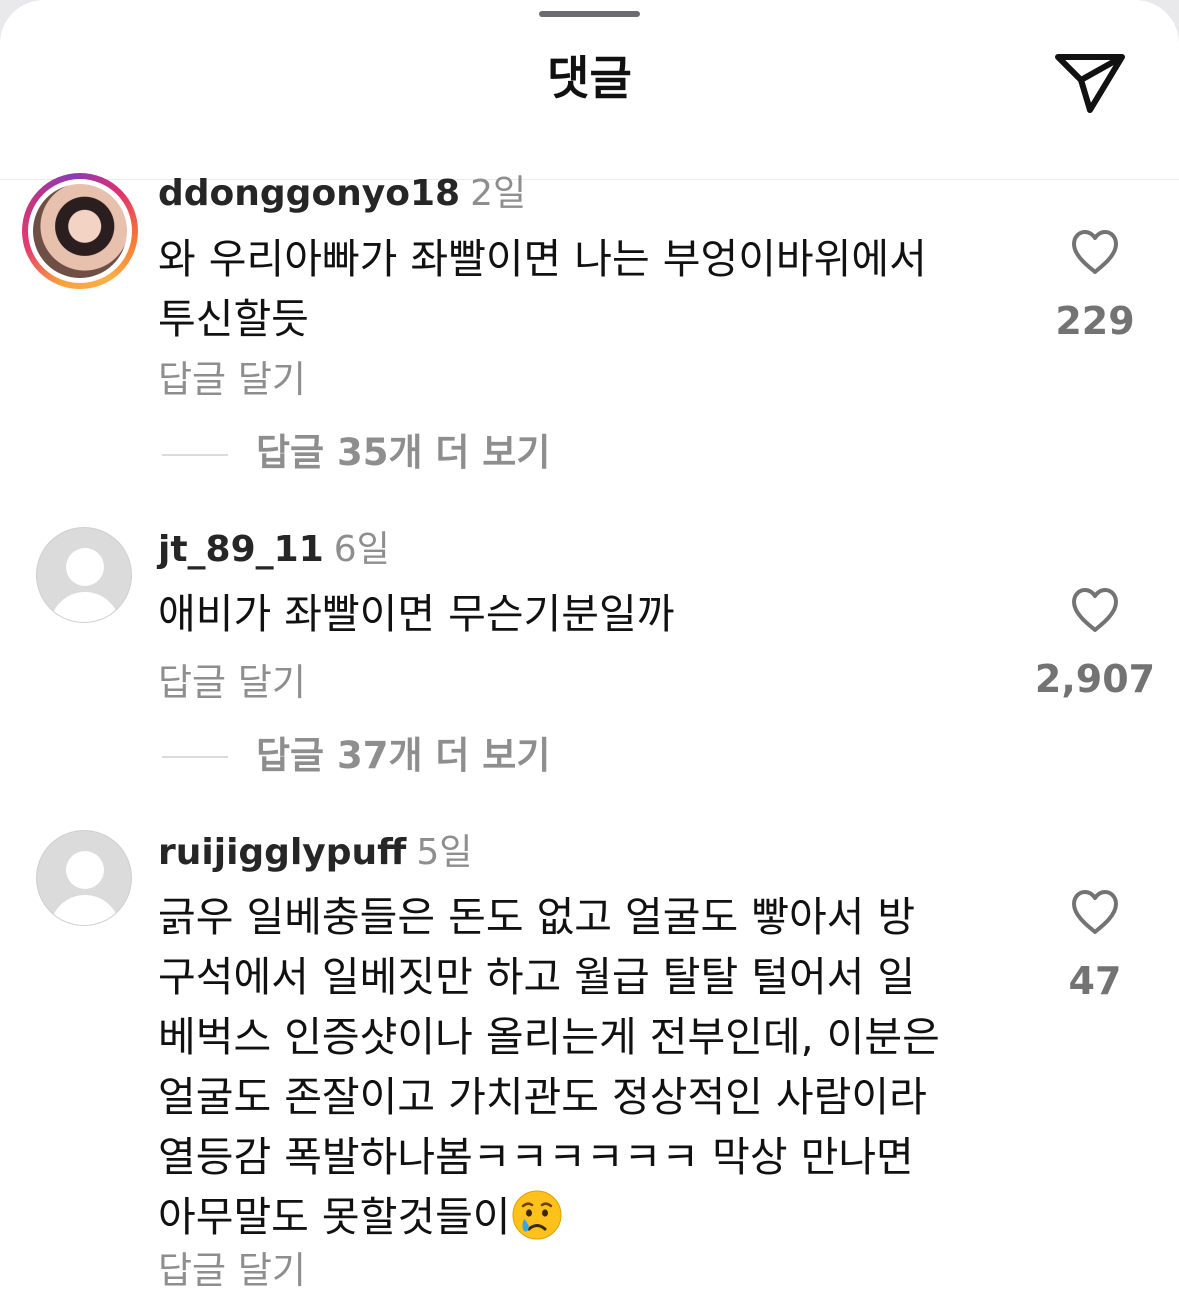 This screenshot has height=1304, width=1179. Describe the element at coordinates (1095, 679) in the screenshot. I see `like-count: 2,907` at that location.